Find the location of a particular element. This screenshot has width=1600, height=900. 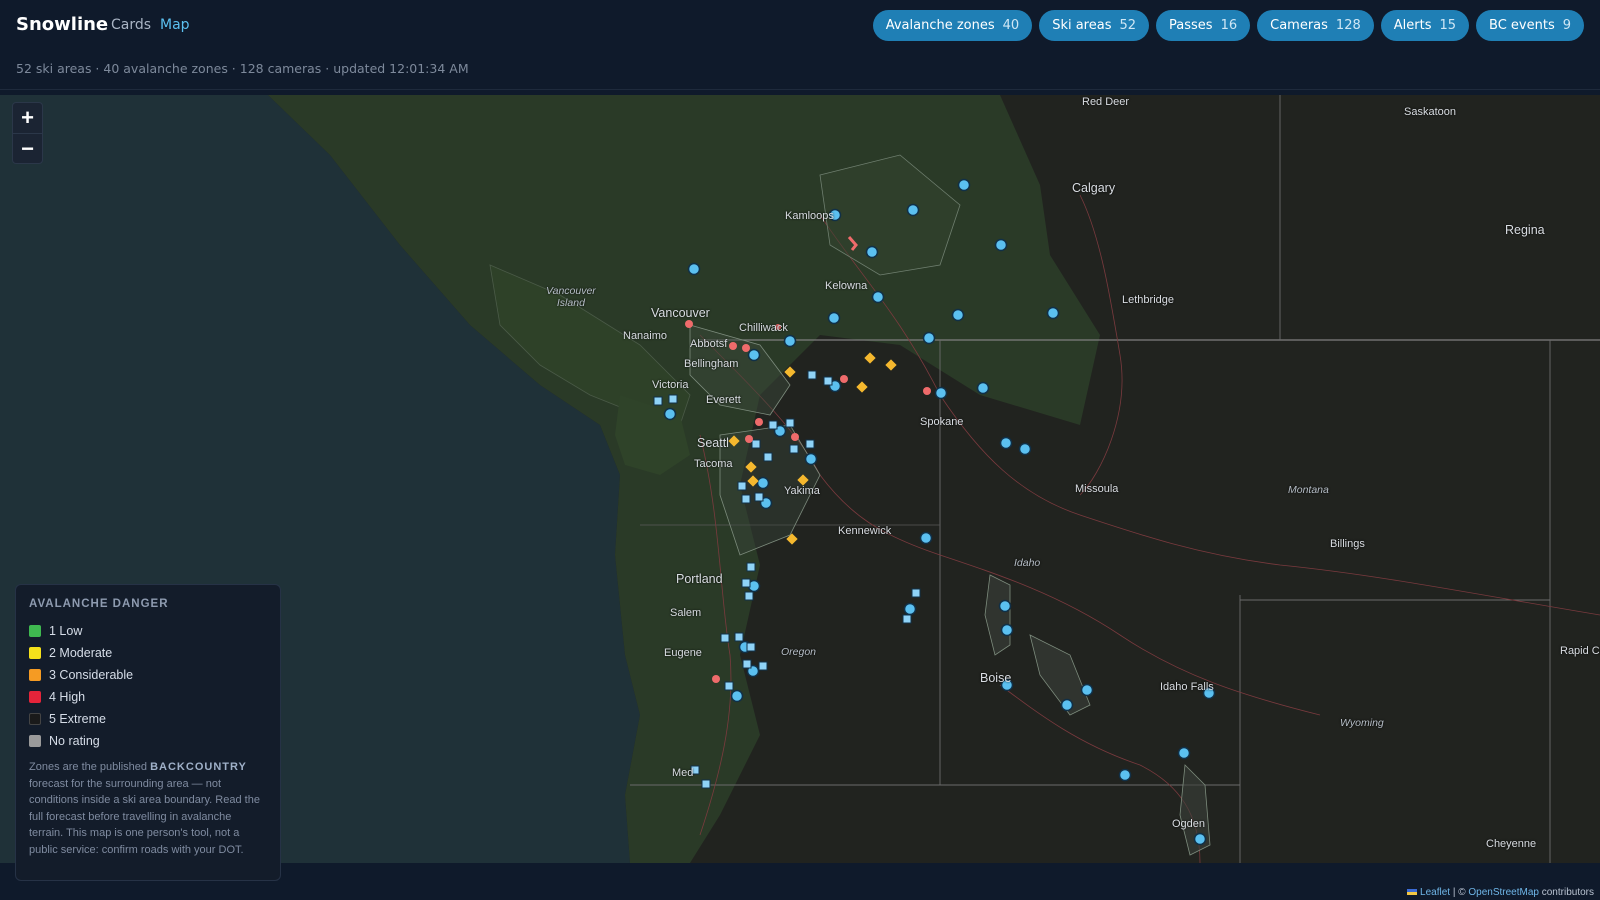

zoom-out-button: − is located at coordinates (27, 148).